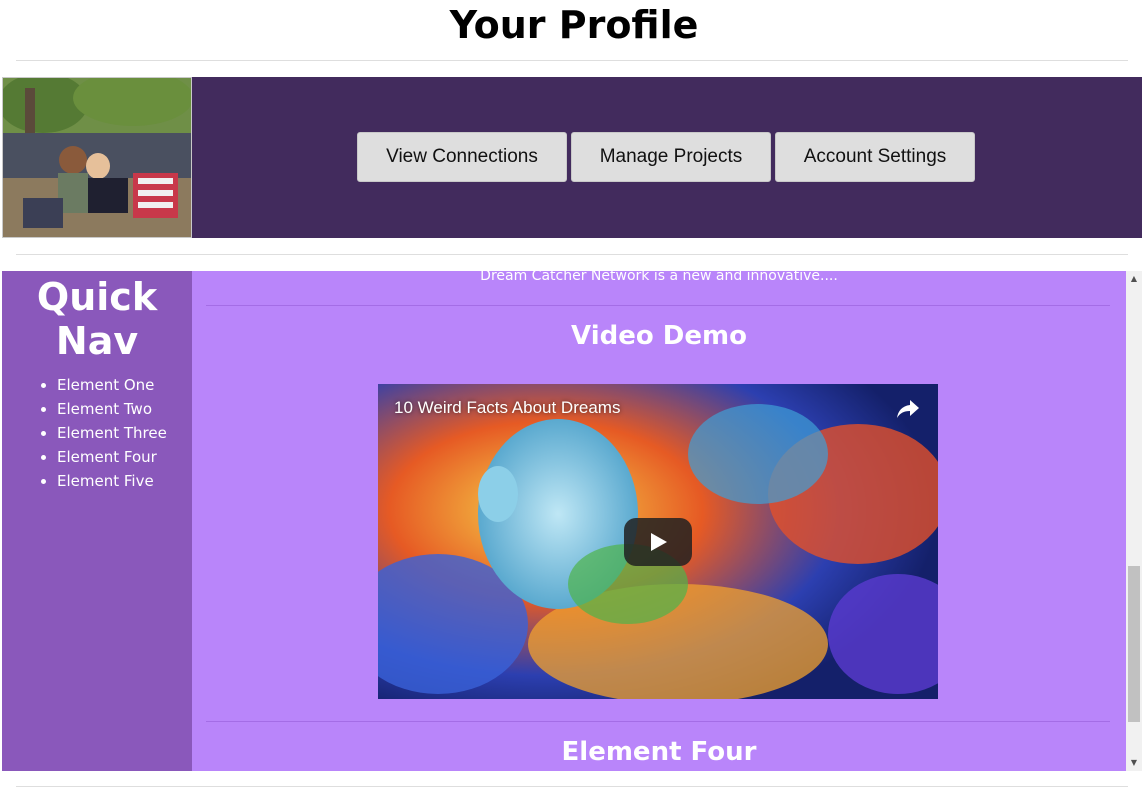 This screenshot has height=788, width=1148. I want to click on scroll-down-icon: ▼, so click(1134, 763).